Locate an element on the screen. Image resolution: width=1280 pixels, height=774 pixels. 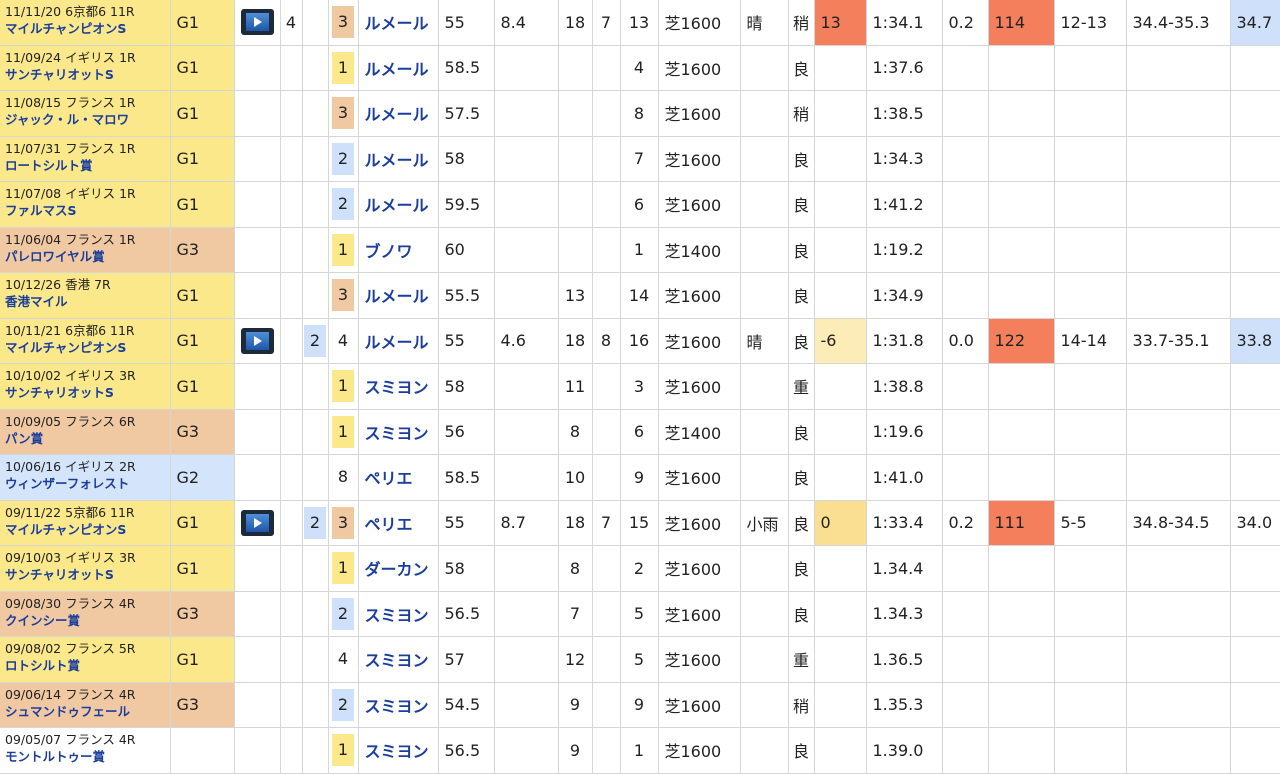
field-size: 9 is located at coordinates (575, 704).